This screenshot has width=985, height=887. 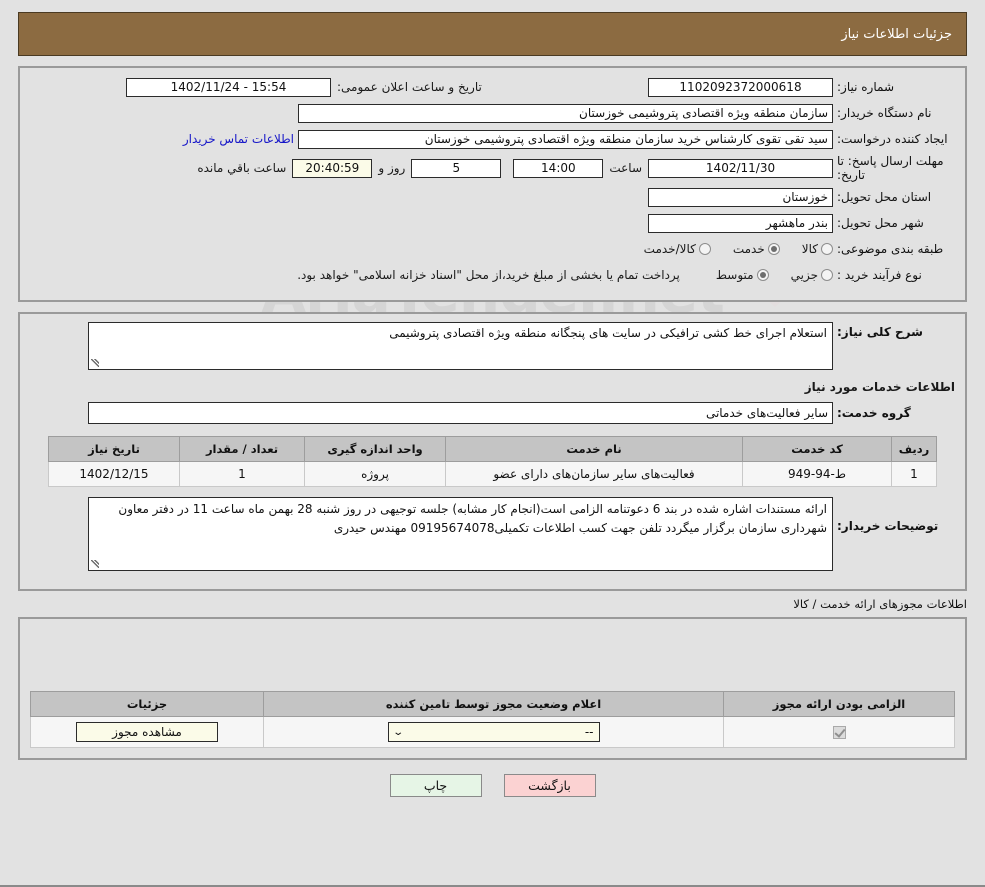 What do you see at coordinates (729, 249) in the screenshot?
I see `category-radio-group: کالا خدمت کالا/خدمت` at bounding box center [729, 249].